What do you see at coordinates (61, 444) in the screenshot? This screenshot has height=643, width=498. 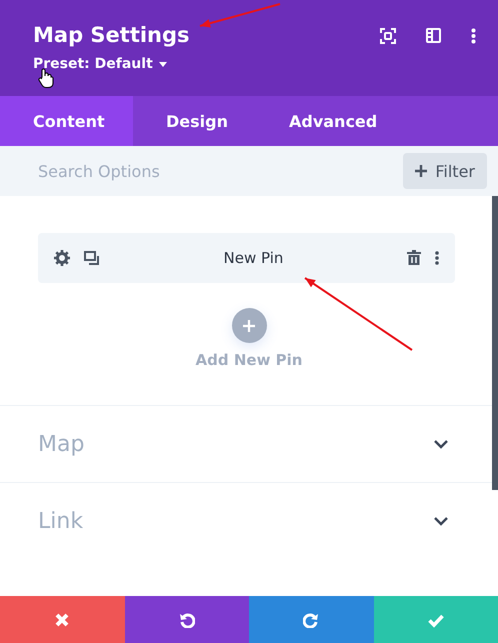 I see `section-title: Map` at bounding box center [61, 444].